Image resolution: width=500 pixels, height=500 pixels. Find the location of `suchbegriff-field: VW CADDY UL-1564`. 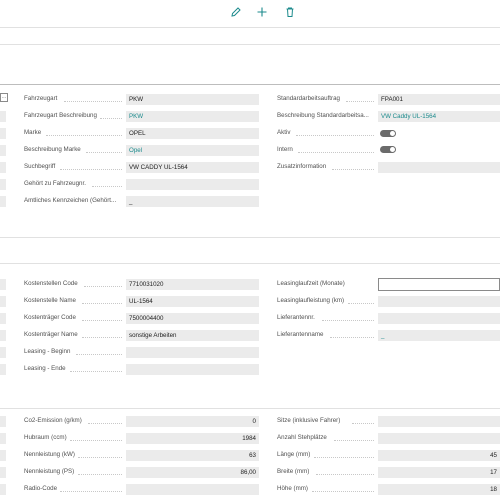

suchbegriff-field: VW CADDY UL-1564 is located at coordinates (192, 167).